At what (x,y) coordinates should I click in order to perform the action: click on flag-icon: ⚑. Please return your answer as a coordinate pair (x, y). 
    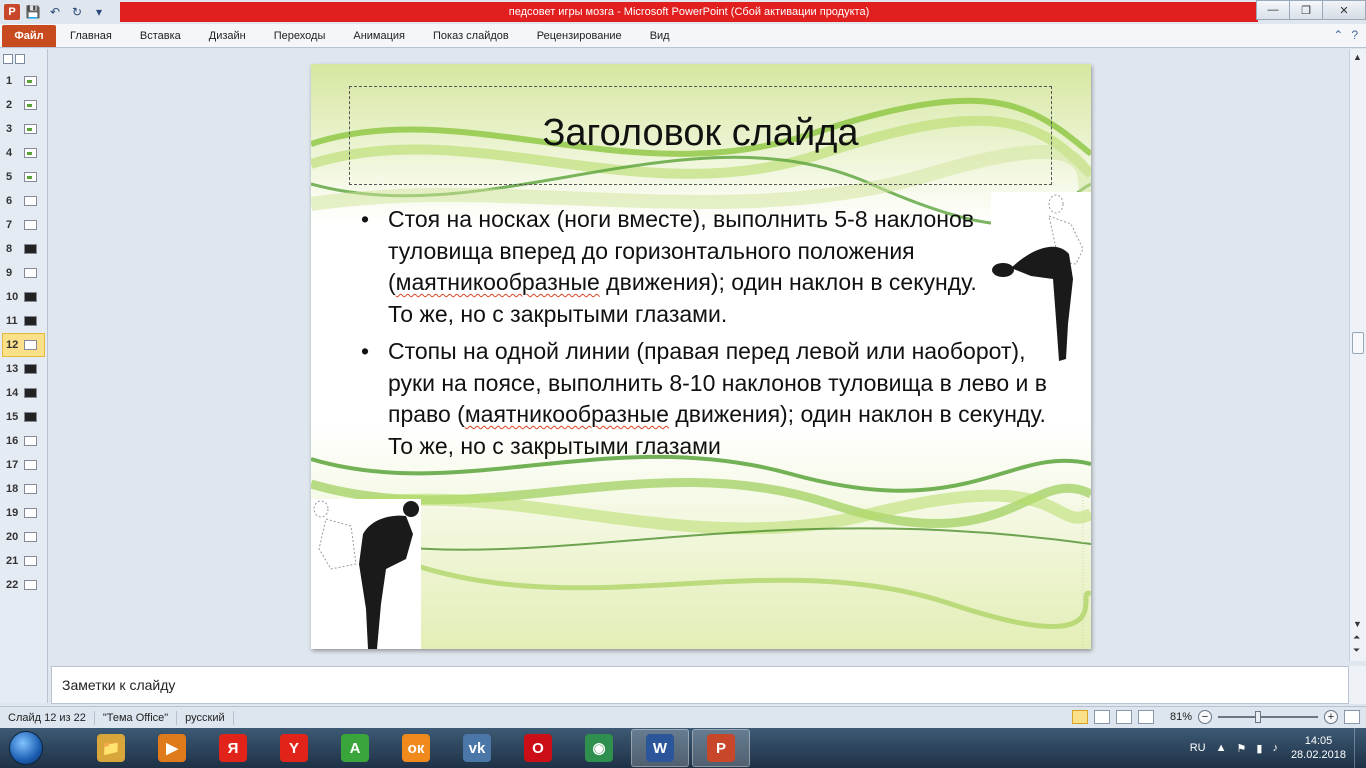
    Looking at the image, I should click on (1242, 748).